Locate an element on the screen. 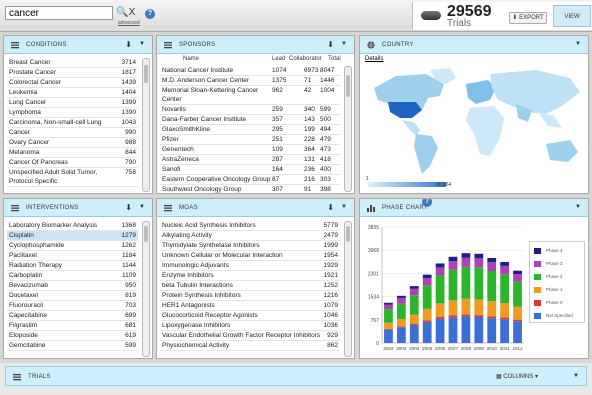 The image size is (592, 395). sponsor-collaborator: 199 is located at coordinates (309, 129).